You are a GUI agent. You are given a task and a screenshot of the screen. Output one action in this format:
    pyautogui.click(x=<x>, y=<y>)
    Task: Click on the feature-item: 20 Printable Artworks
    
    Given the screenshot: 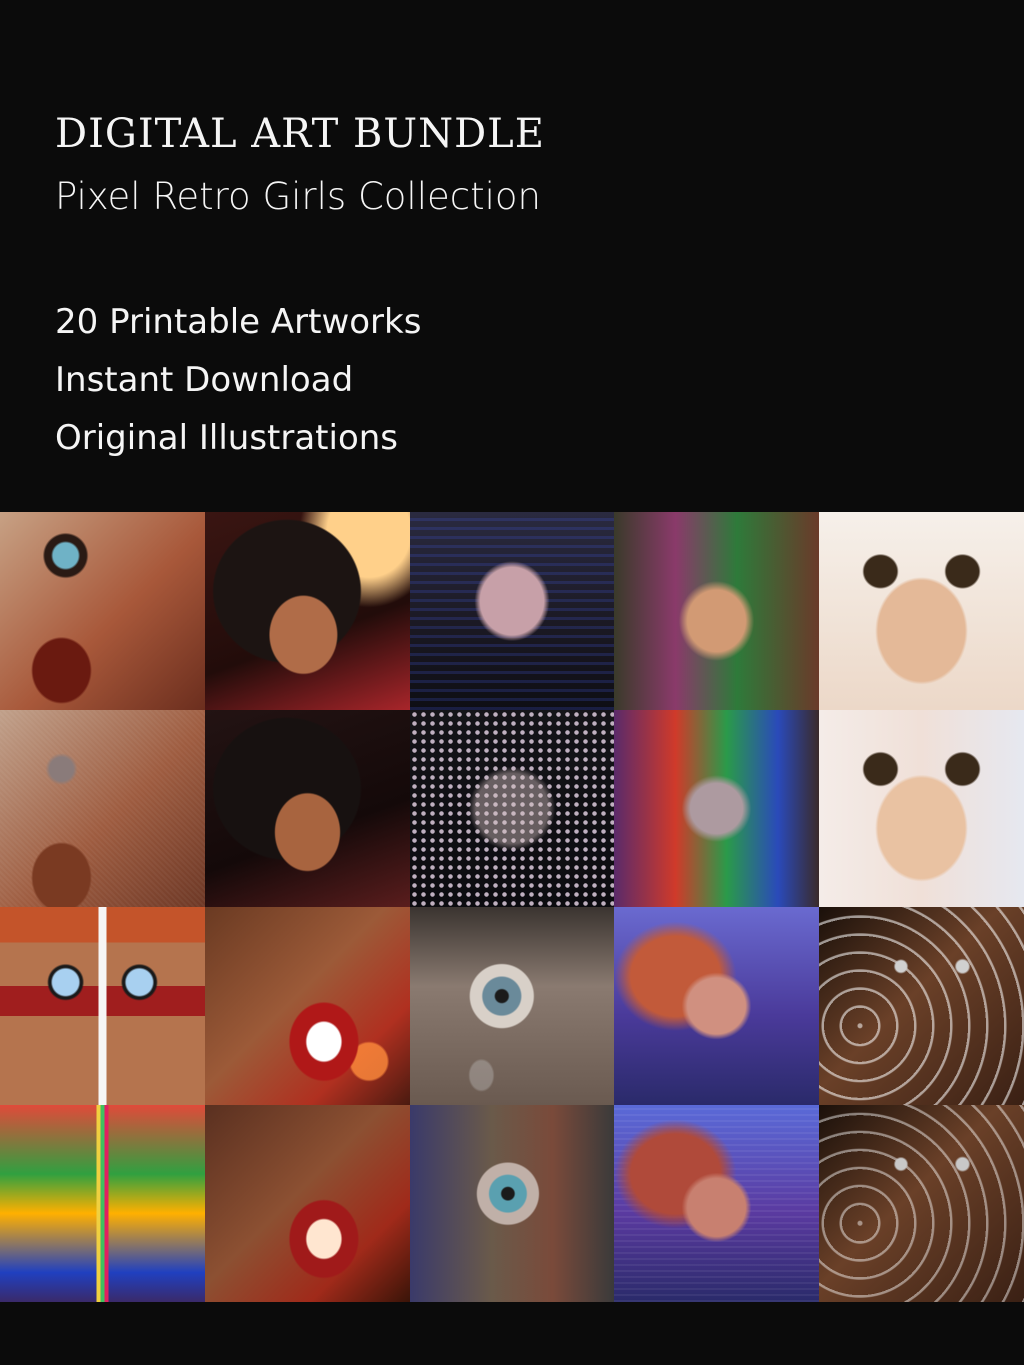 What is the action you would take?
    pyautogui.click(x=238, y=322)
    